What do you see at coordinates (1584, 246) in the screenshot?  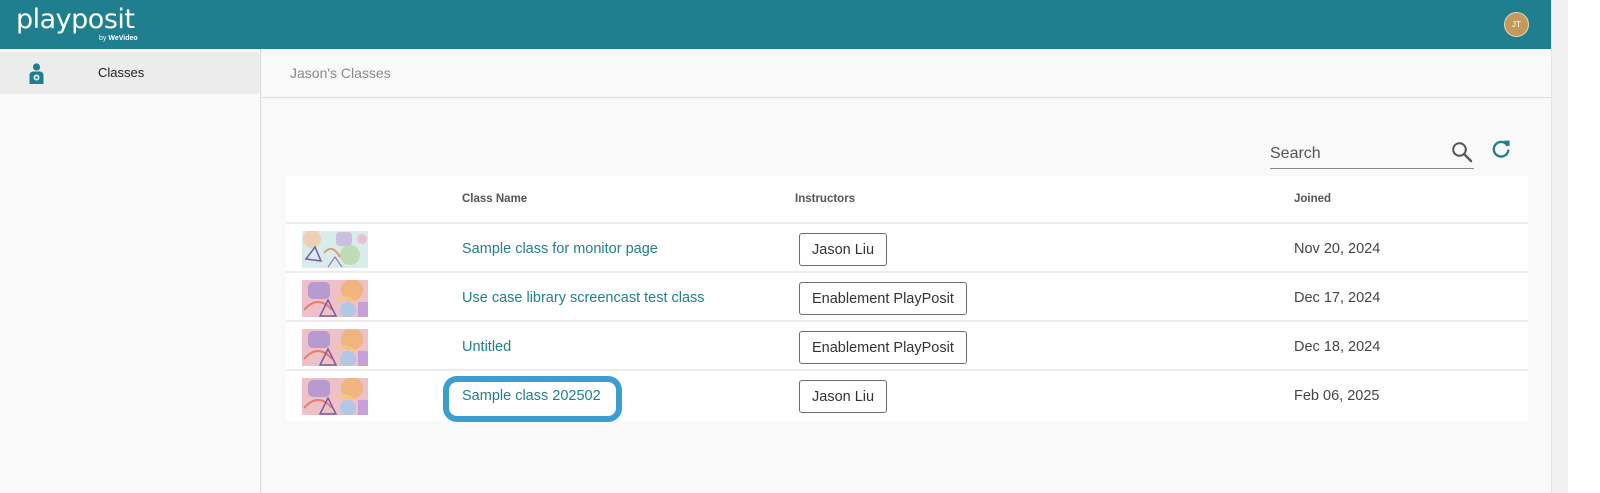 I see `window-edge` at bounding box center [1584, 246].